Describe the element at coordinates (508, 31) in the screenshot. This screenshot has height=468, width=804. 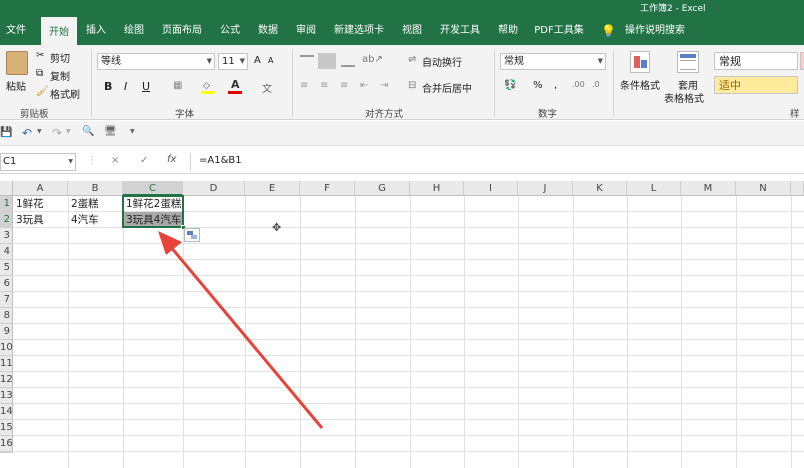
I see `tab-help: 帮助` at that location.